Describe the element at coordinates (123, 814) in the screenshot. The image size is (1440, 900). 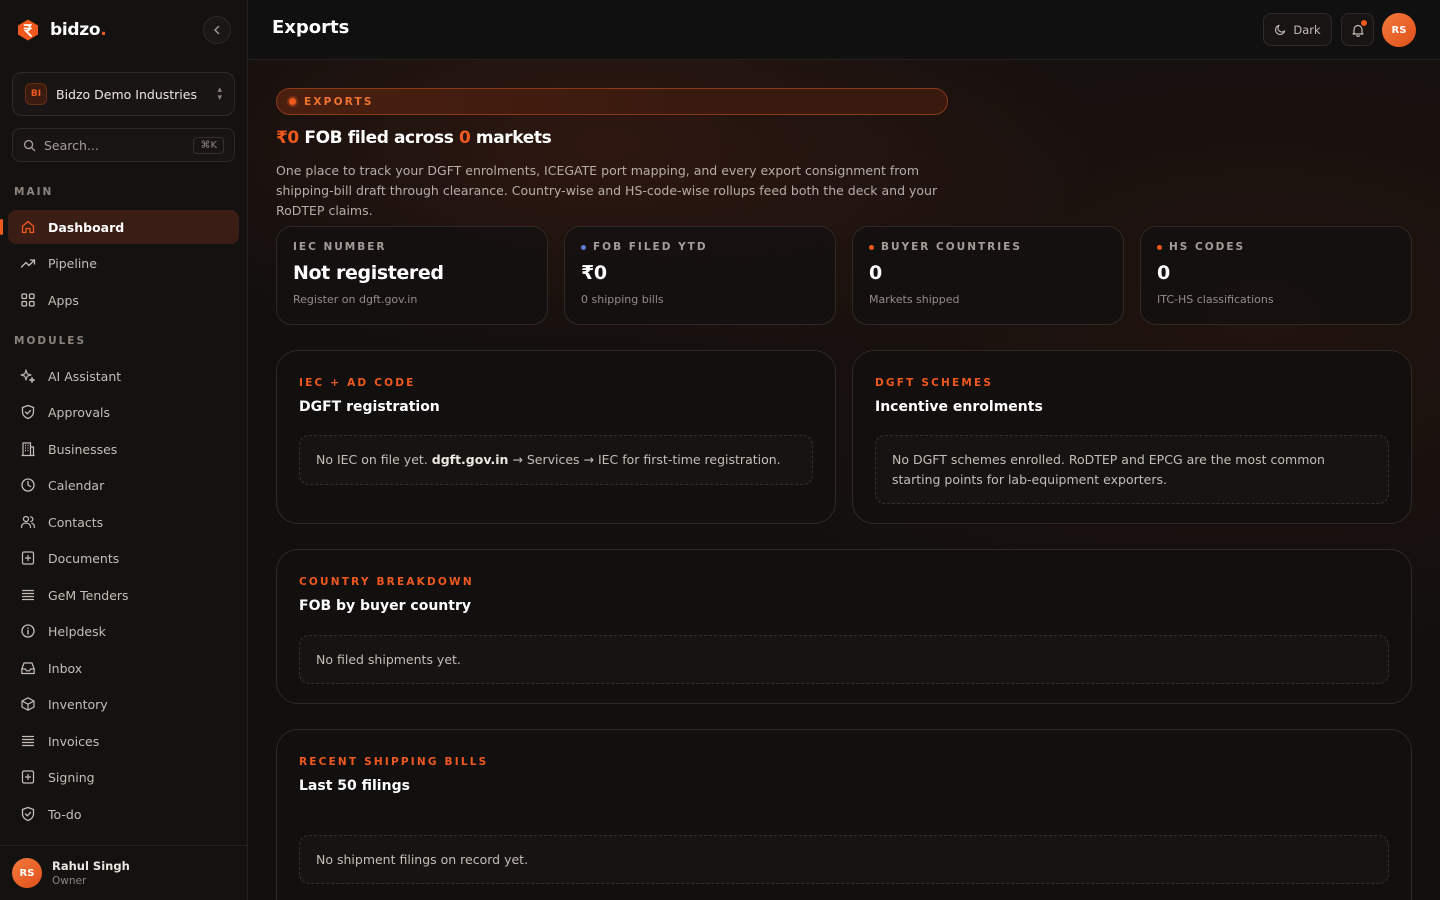
I see `sidebar-item-to-do: To-do` at that location.